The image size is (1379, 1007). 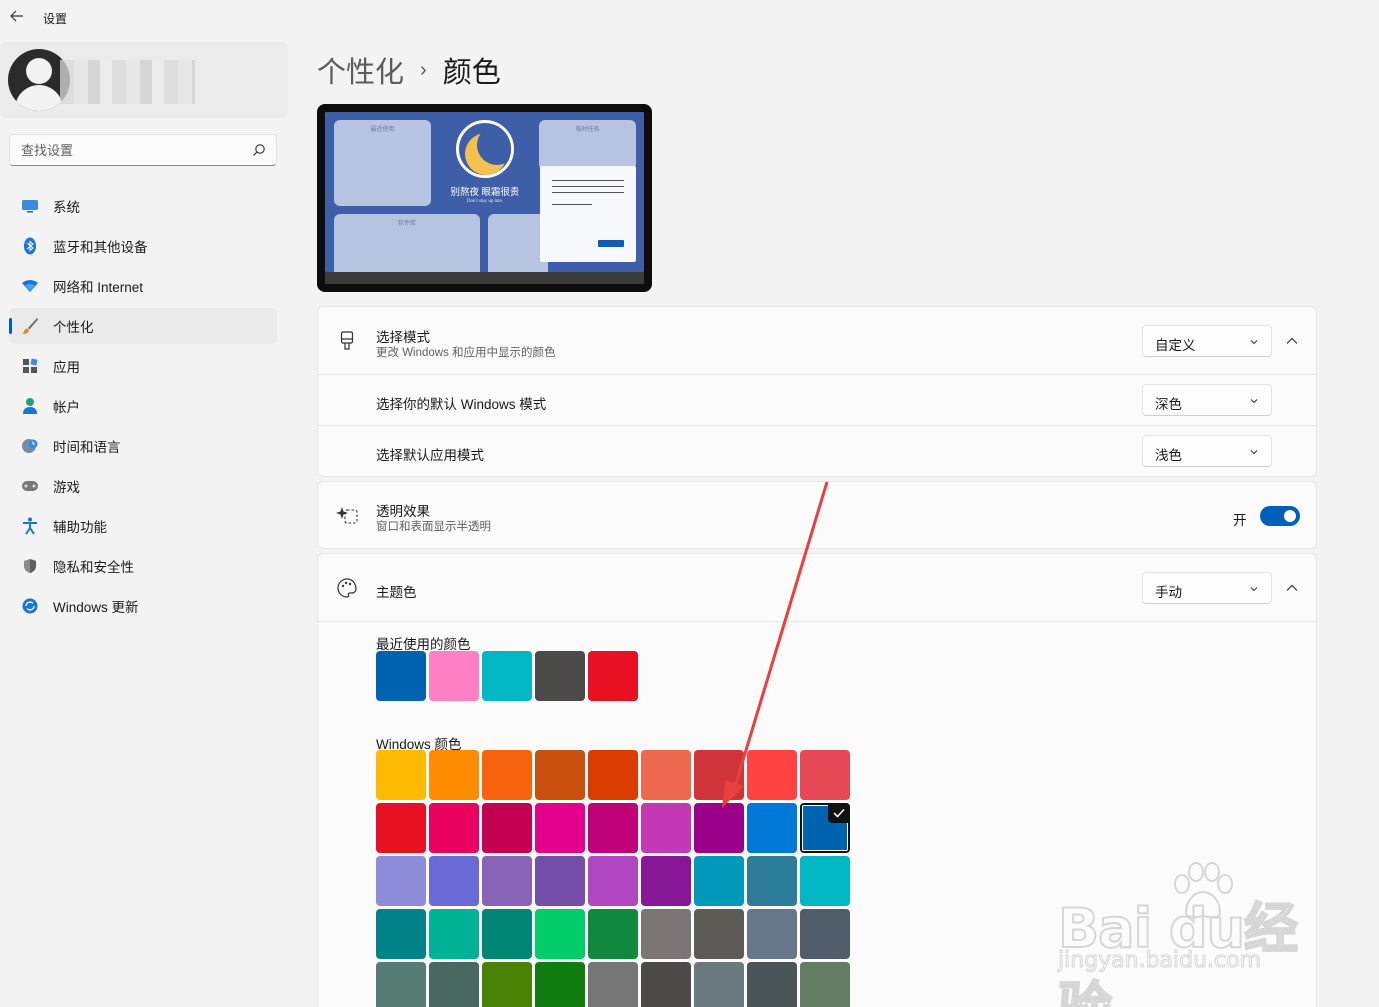 What do you see at coordinates (382, 163) in the screenshot?
I see `preview-tile: 最近使用` at bounding box center [382, 163].